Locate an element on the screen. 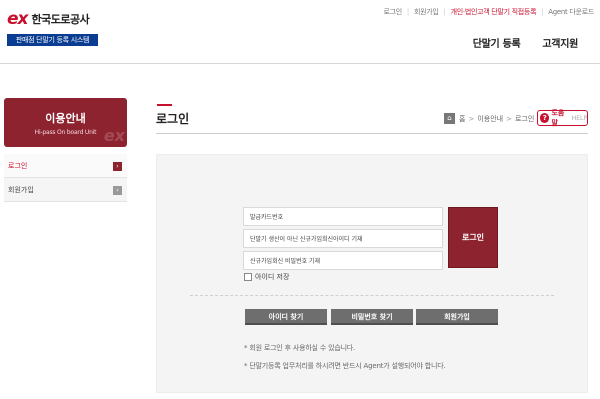  breadcrumb-home: 홈 is located at coordinates (462, 119).